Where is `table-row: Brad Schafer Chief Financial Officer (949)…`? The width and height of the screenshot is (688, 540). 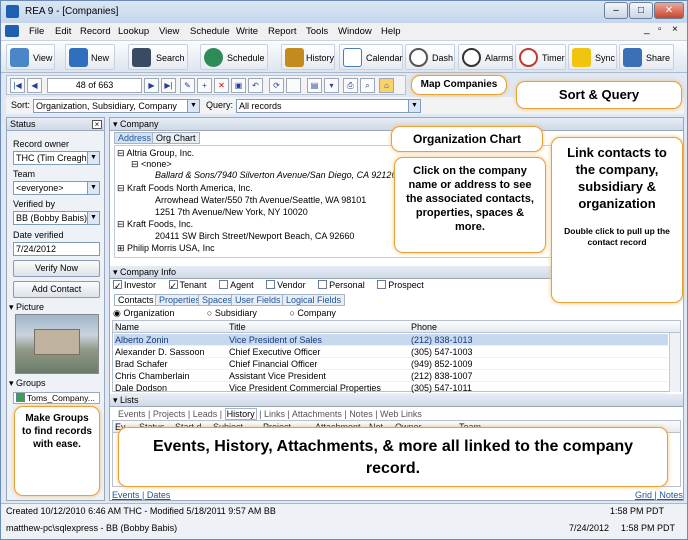 table-row: Brad Schafer Chief Financial Officer (949)… is located at coordinates (391, 364).